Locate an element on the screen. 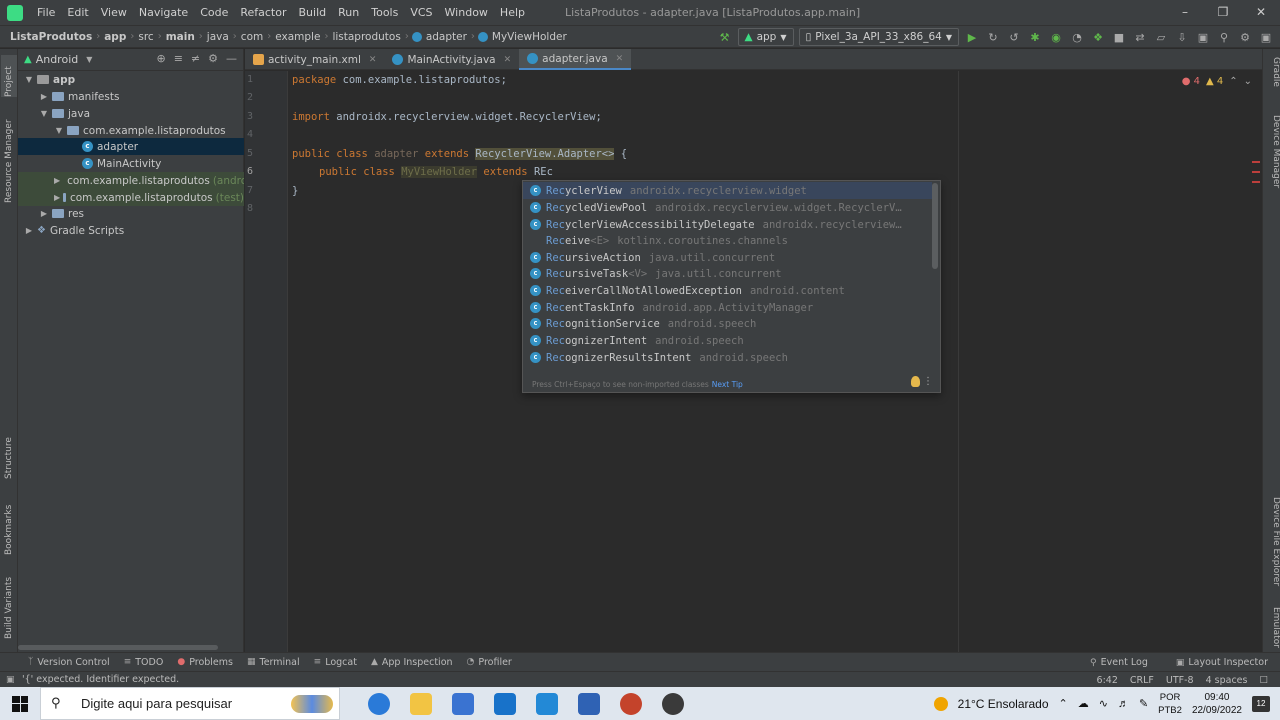  hide-icon: — is located at coordinates (231, 58).